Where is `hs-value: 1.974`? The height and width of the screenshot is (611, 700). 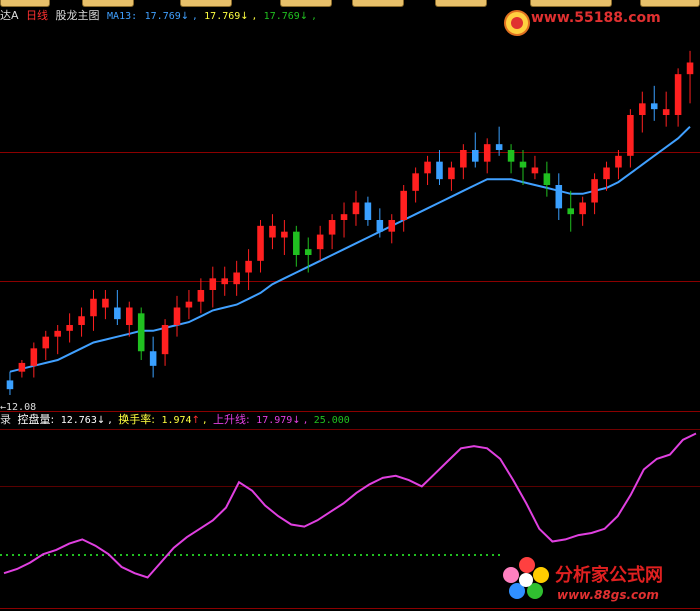
hs-value: 1.974 is located at coordinates (176, 420).